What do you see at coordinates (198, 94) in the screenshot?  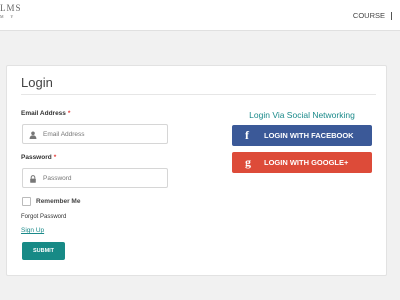 I see `title-divider` at bounding box center [198, 94].